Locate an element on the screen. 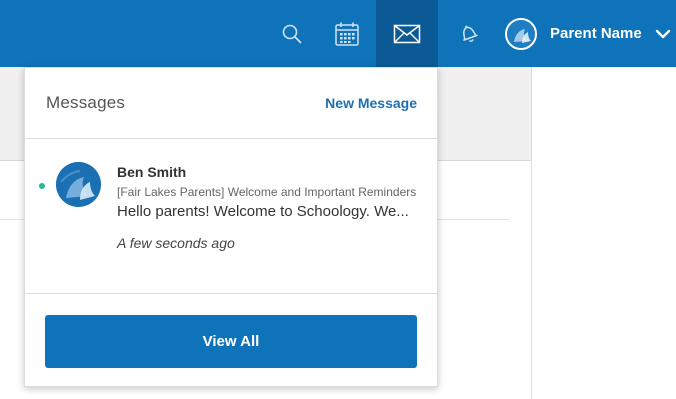 This screenshot has width=676, height=399. notifications-button is located at coordinates (469, 33).